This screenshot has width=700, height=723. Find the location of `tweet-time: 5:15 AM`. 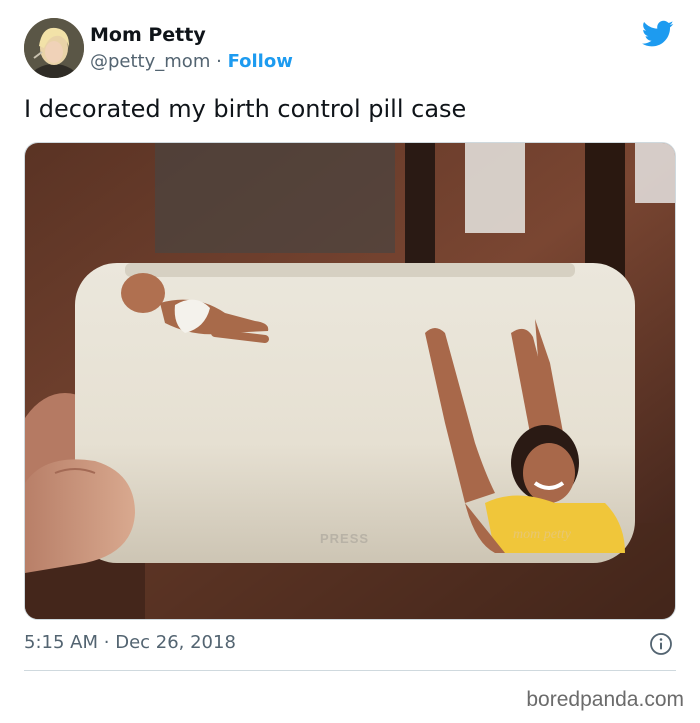

tweet-time: 5:15 AM is located at coordinates (61, 642).